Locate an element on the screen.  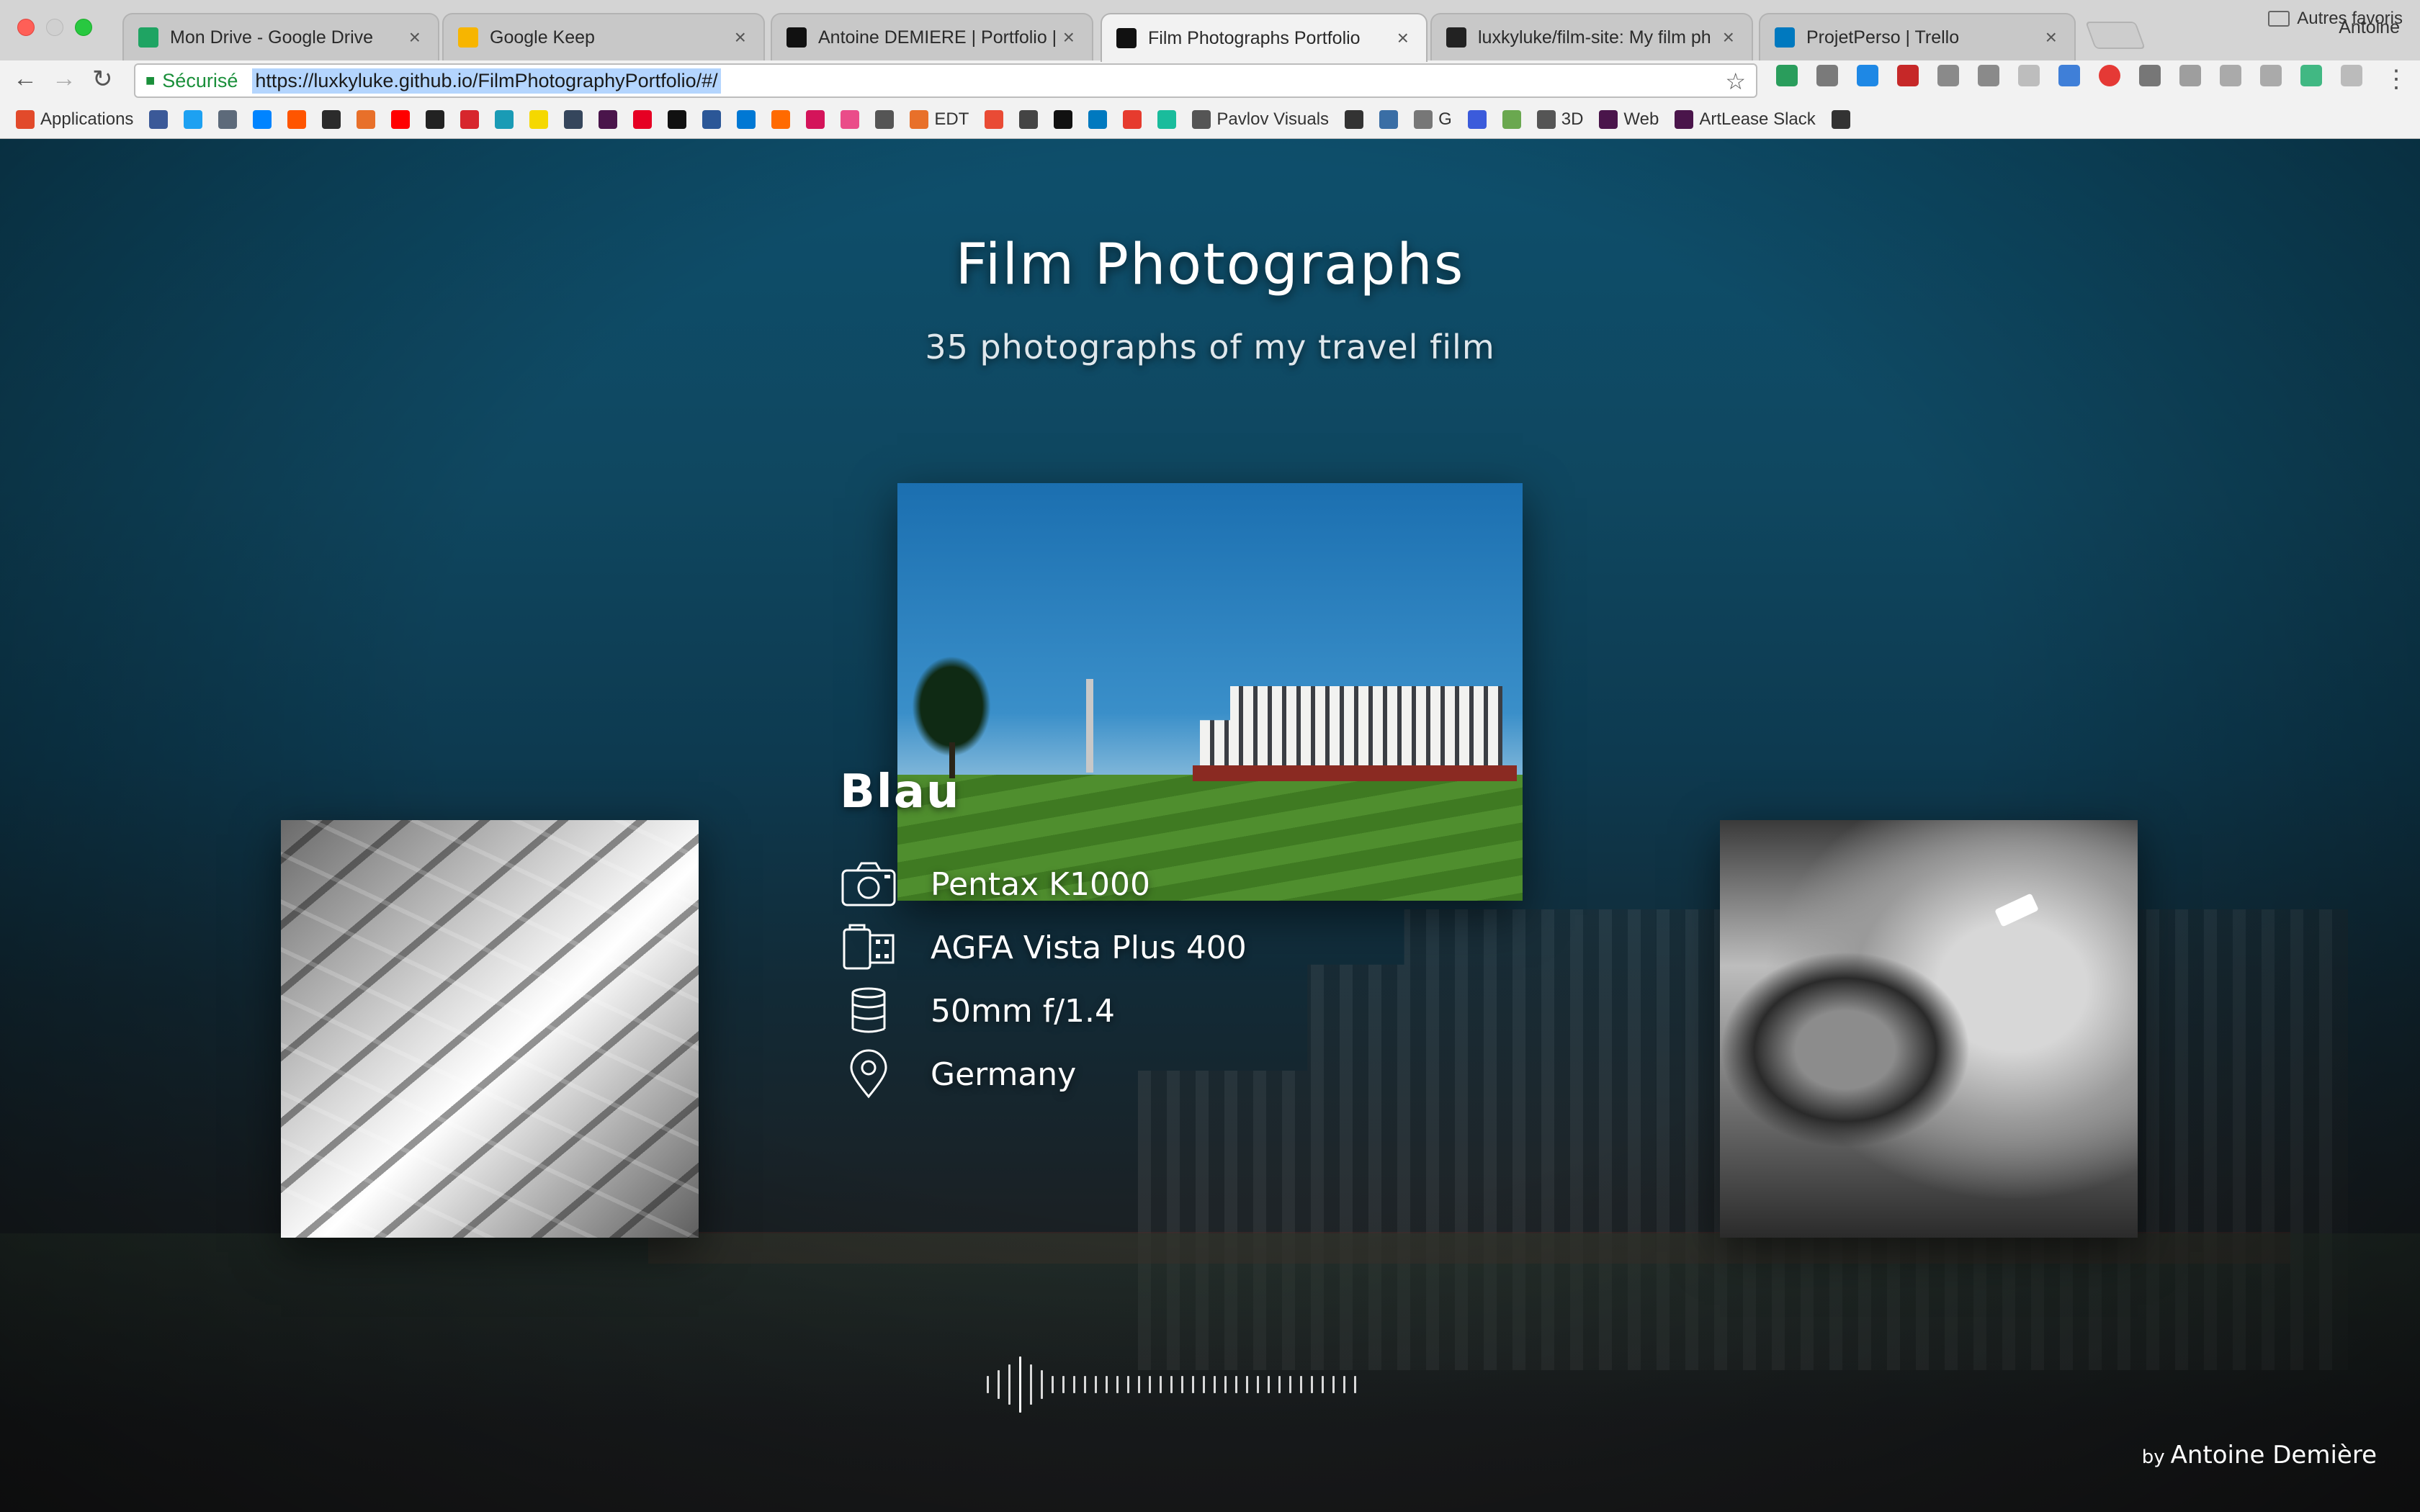
react-devtools-icon is located at coordinates (2190, 75).